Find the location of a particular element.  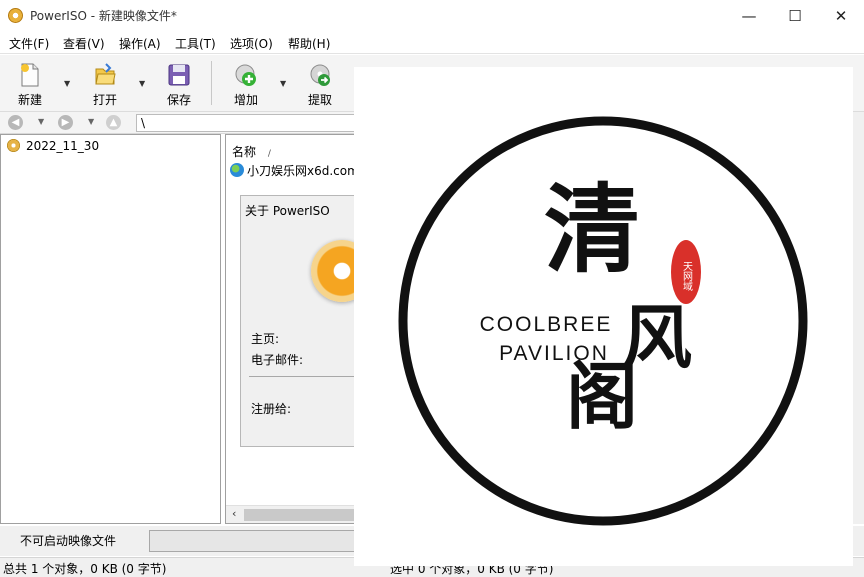

open-dropdown-arrow: ▼ is located at coordinates (142, 83).